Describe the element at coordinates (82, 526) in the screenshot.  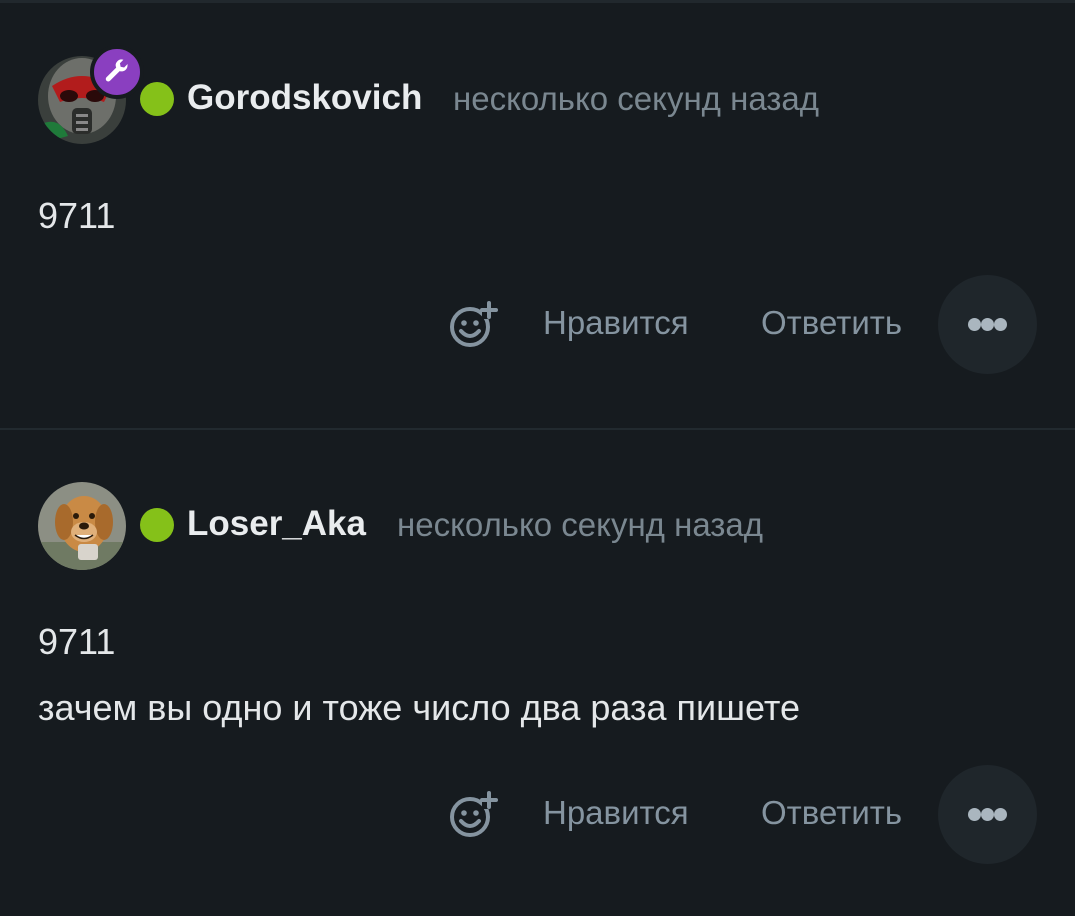
I see `avatar` at that location.